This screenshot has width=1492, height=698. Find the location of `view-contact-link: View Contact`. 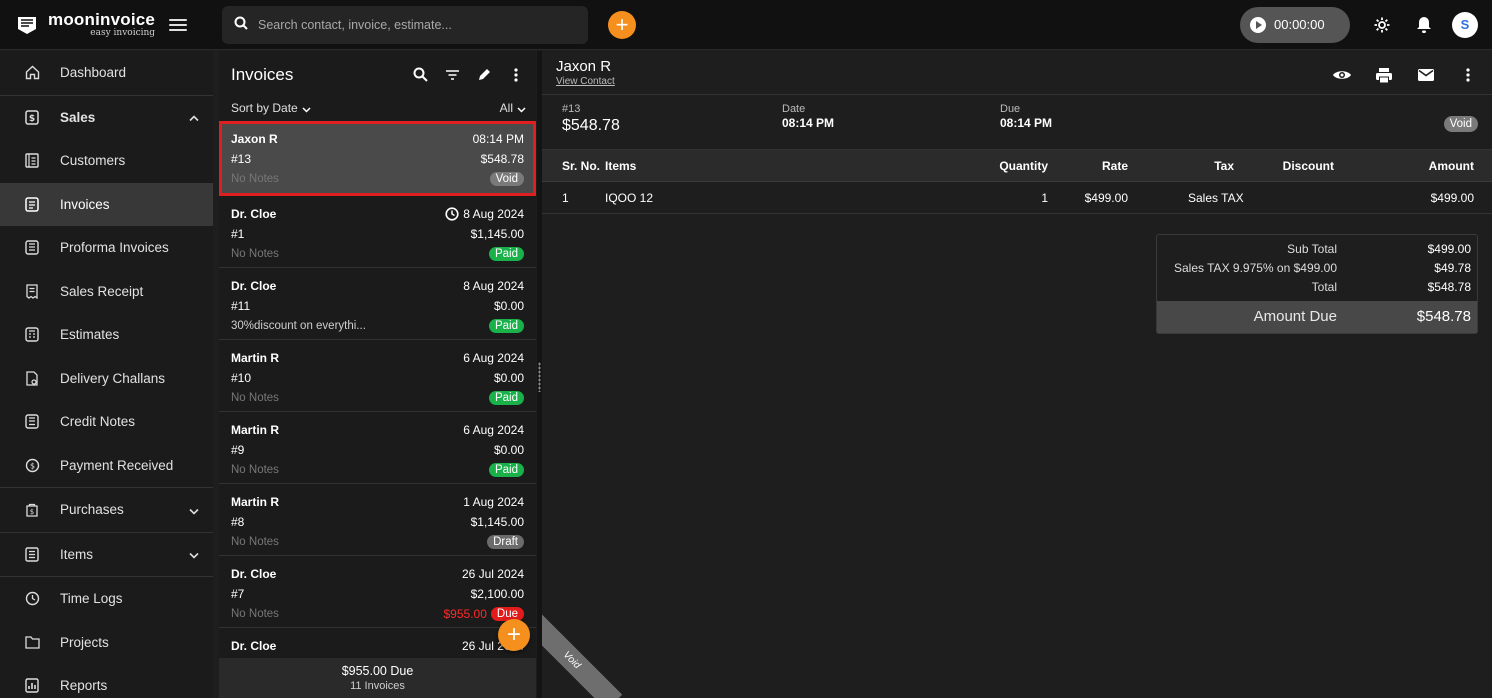

view-contact-link: View Contact is located at coordinates (585, 81).